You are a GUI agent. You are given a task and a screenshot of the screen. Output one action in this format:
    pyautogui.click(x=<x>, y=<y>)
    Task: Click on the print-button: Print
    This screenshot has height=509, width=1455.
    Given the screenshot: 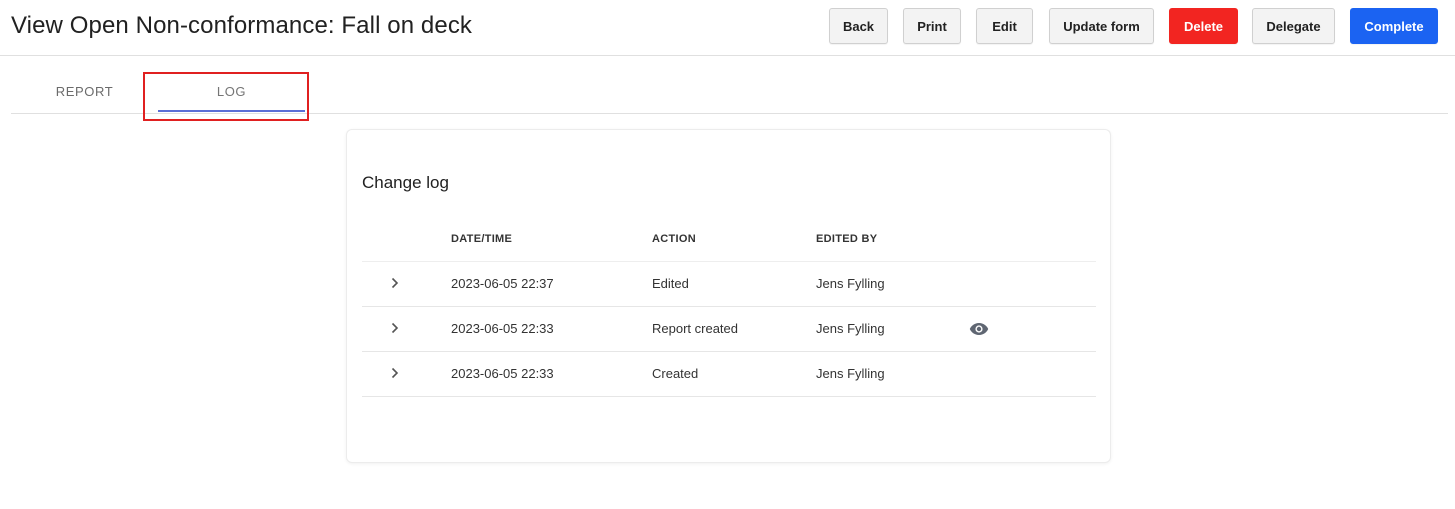 What is the action you would take?
    pyautogui.click(x=932, y=26)
    